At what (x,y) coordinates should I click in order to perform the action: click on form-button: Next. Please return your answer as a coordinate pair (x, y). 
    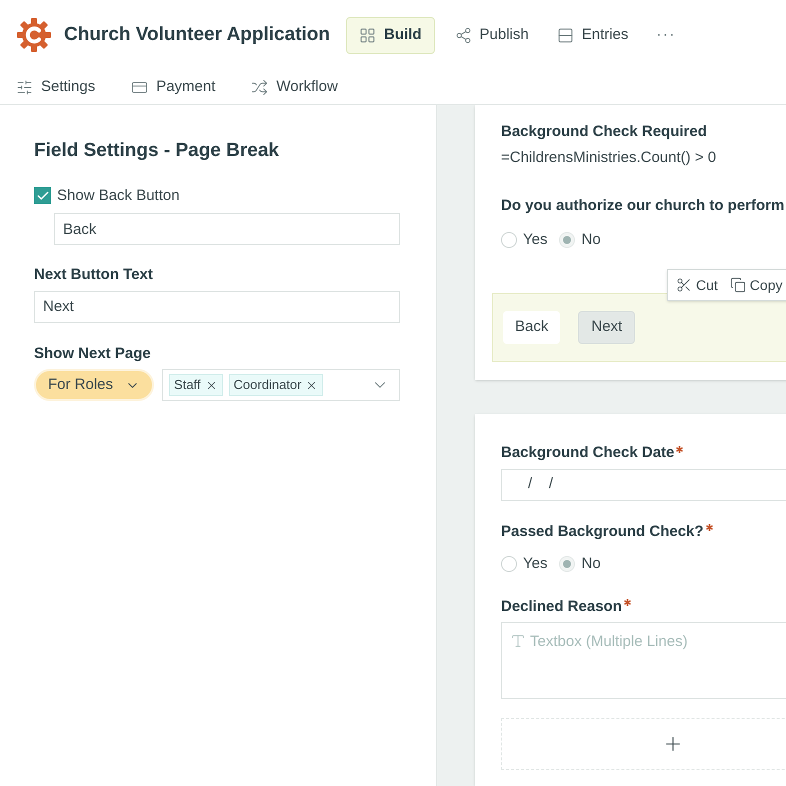
    Looking at the image, I should click on (607, 327).